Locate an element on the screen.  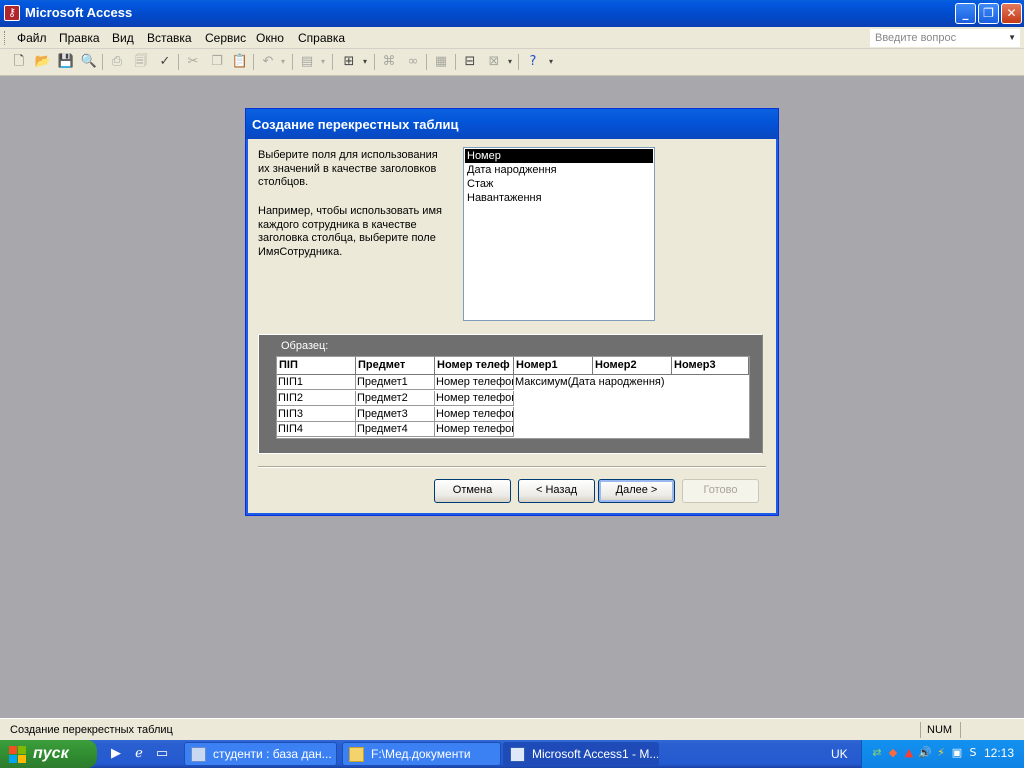
power-icon: ⚡ is located at coordinates (941, 753).